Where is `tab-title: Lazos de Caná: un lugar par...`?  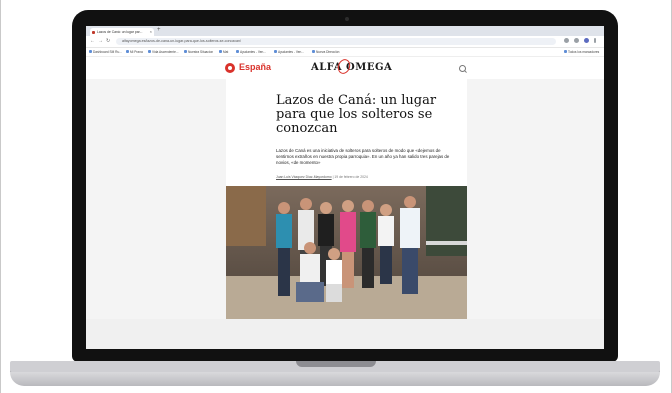 tab-title: Lazos de Caná: un lugar par... is located at coordinates (120, 32).